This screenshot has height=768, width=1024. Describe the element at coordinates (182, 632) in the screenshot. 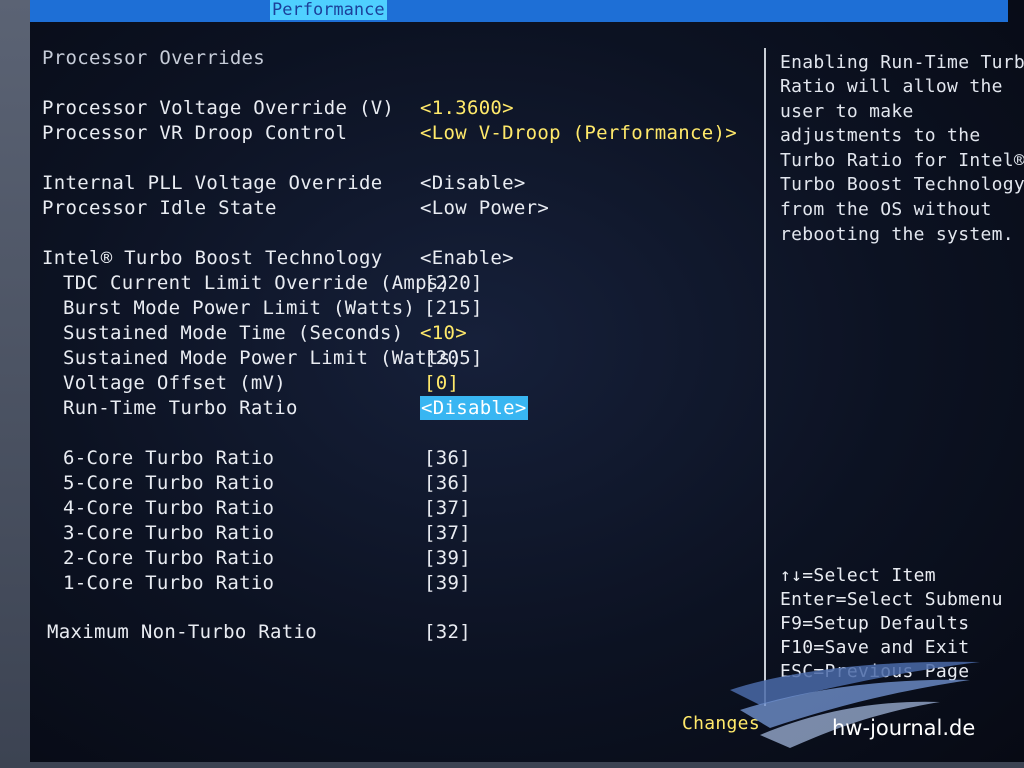

I see `setting-label: Maximum Non-Turbo Ratio` at that location.